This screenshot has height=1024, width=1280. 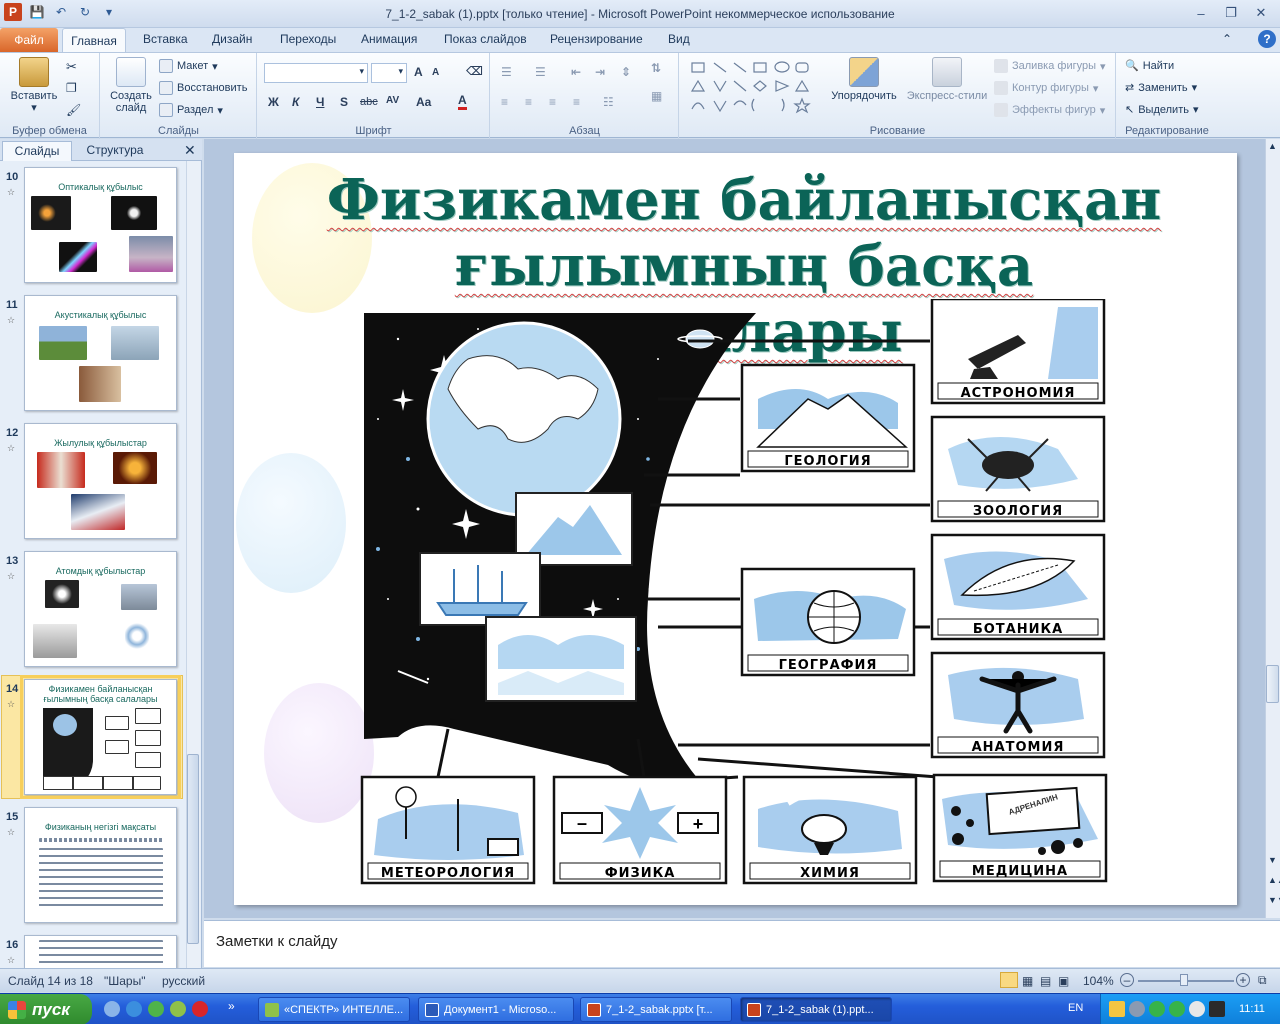 I want to click on restore-icon: ❐, so click(x=1231, y=13).